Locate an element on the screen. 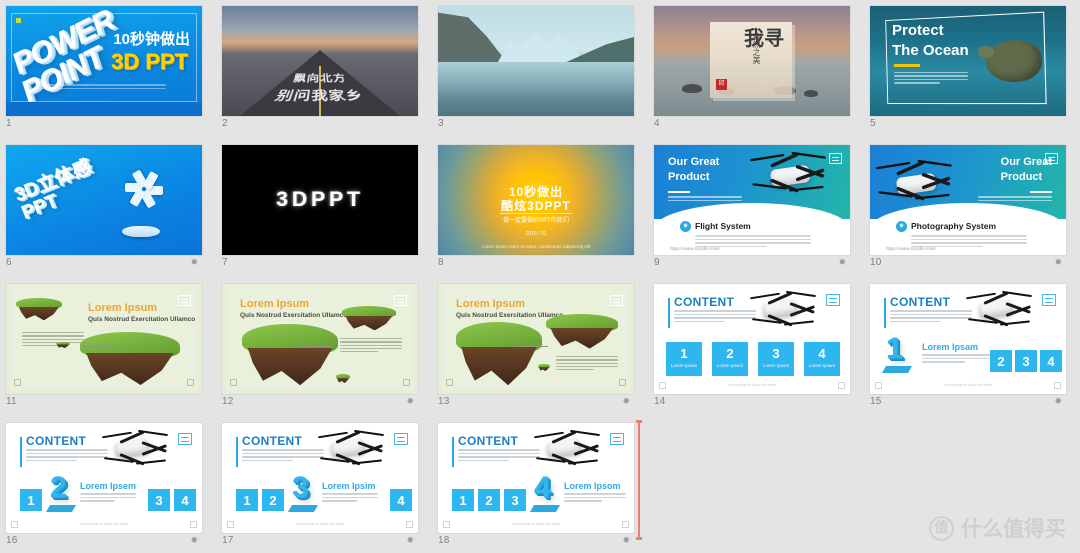 The image size is (1080, 553). slide-thumbnail-5: Protect The Ocean is located at coordinates (968, 61).